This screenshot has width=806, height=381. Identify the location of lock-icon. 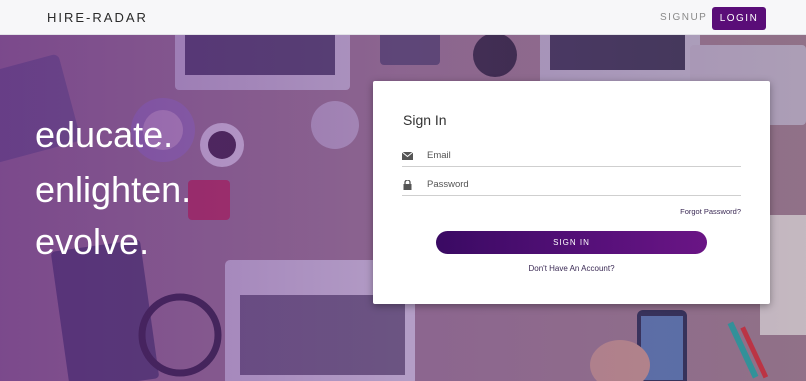
(407, 185).